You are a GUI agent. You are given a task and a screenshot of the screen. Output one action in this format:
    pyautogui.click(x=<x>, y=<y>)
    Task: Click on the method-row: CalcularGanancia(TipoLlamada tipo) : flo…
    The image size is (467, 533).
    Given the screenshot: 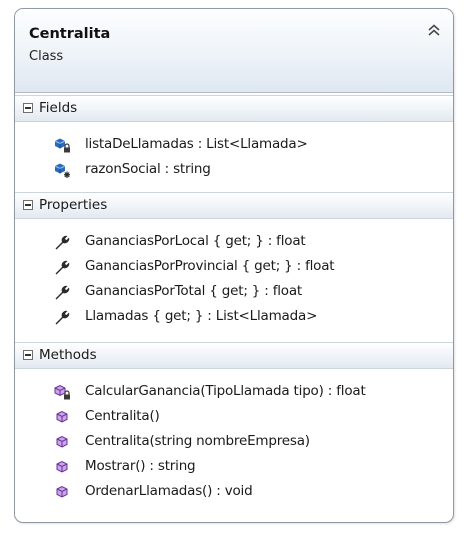 What is the action you would take?
    pyautogui.click(x=234, y=392)
    